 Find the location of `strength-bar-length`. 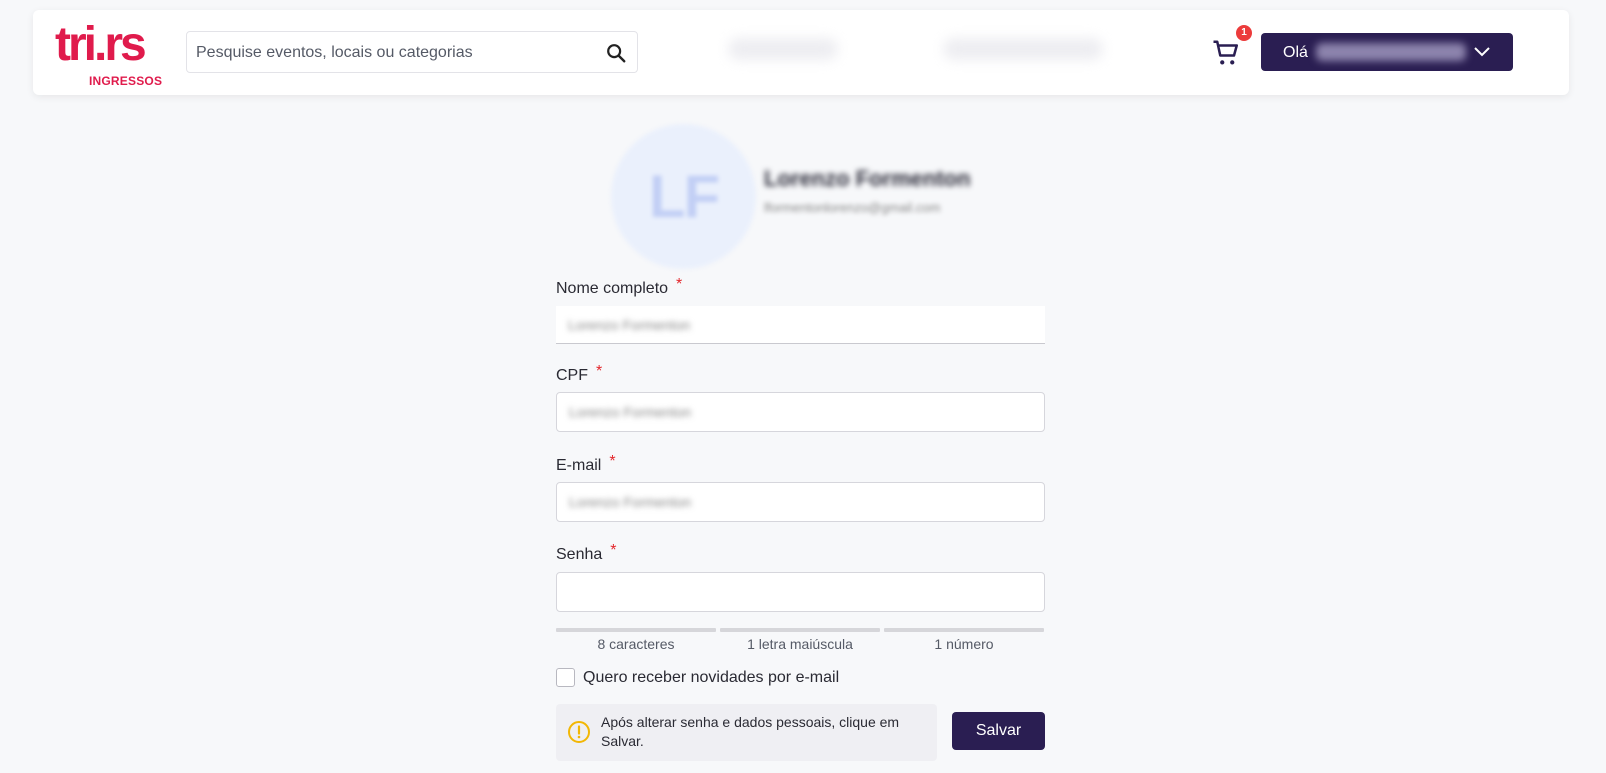

strength-bar-length is located at coordinates (636, 630).